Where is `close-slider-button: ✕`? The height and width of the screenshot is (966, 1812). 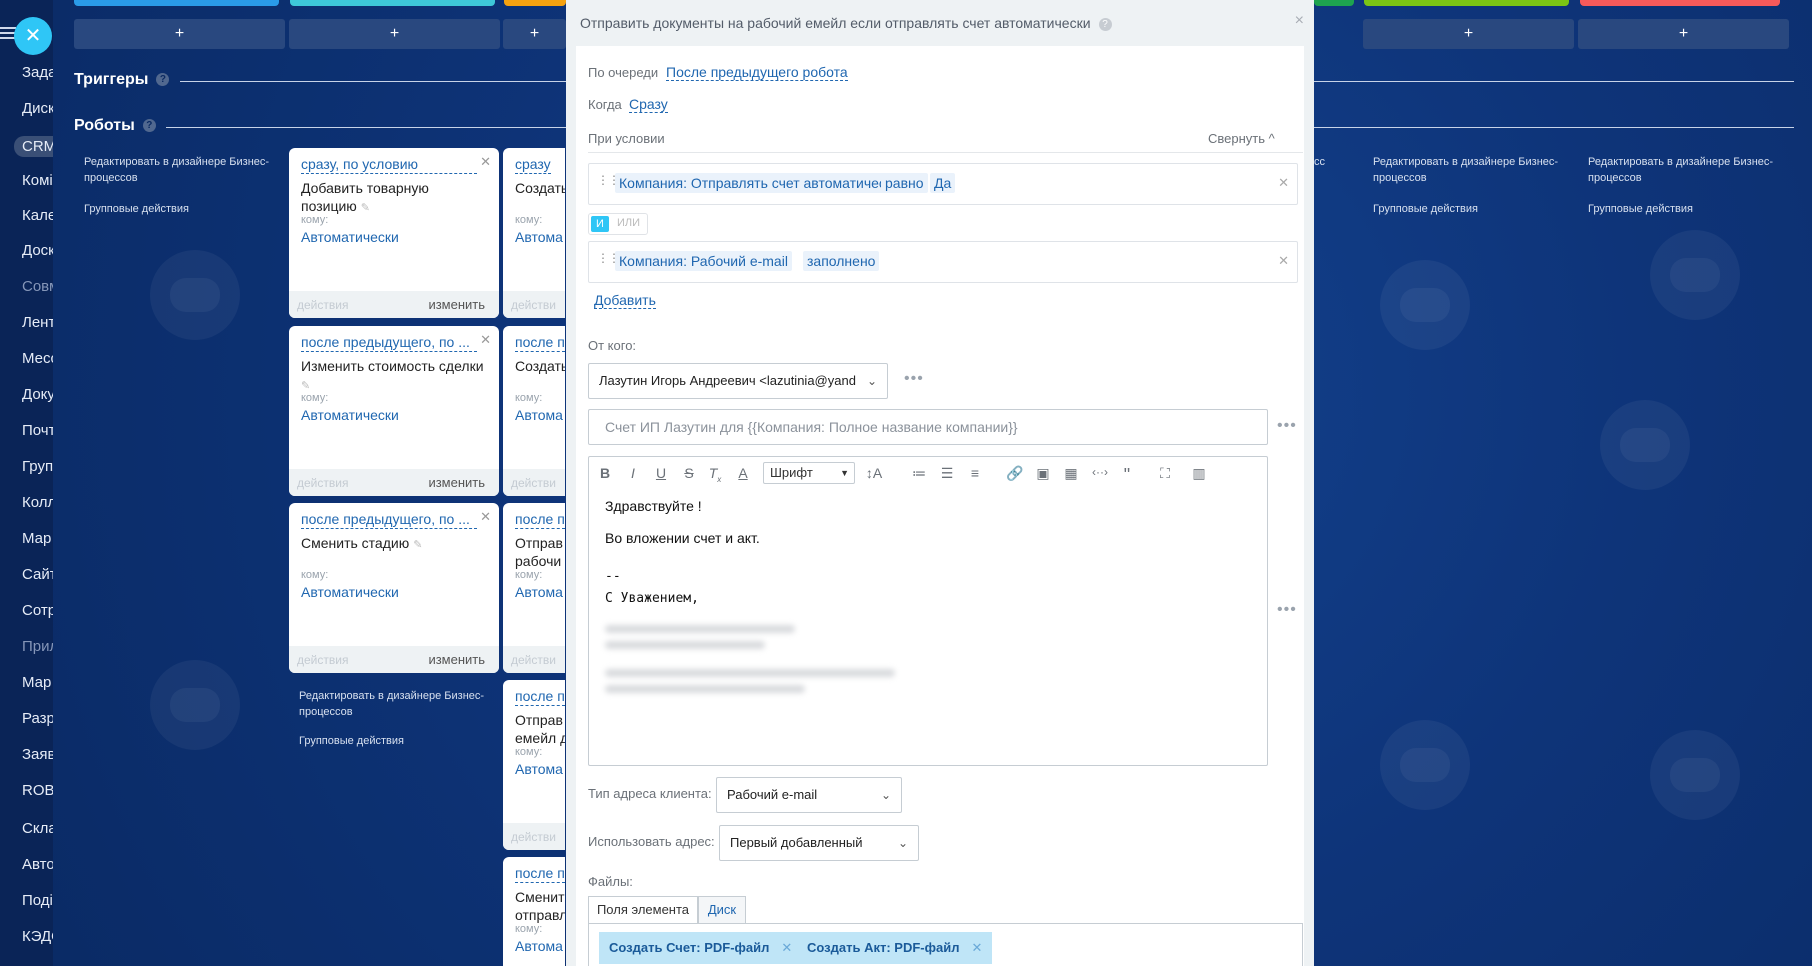
close-slider-button: ✕ is located at coordinates (33, 36).